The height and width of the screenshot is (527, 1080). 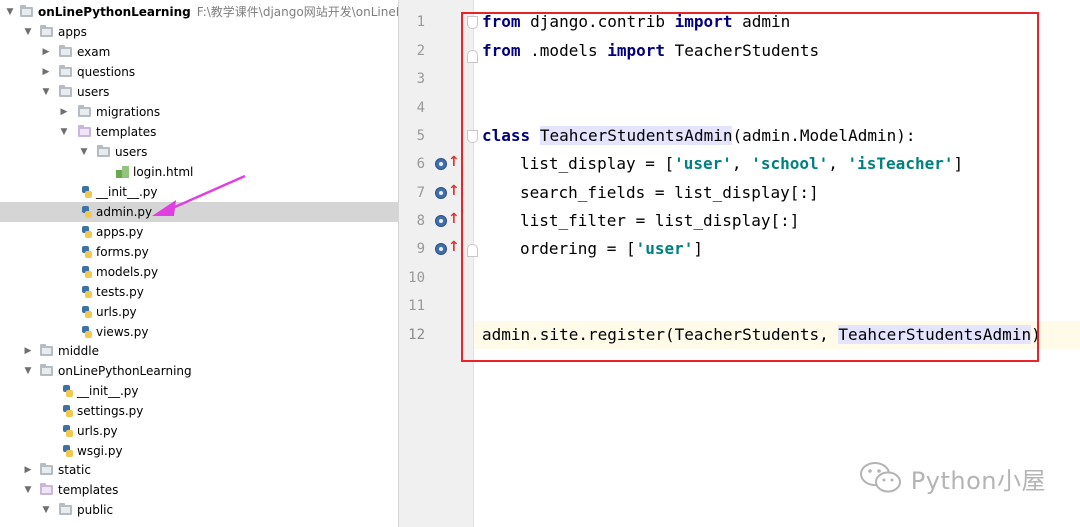 What do you see at coordinates (78, 351) in the screenshot?
I see `tree-item-label: middle` at bounding box center [78, 351].